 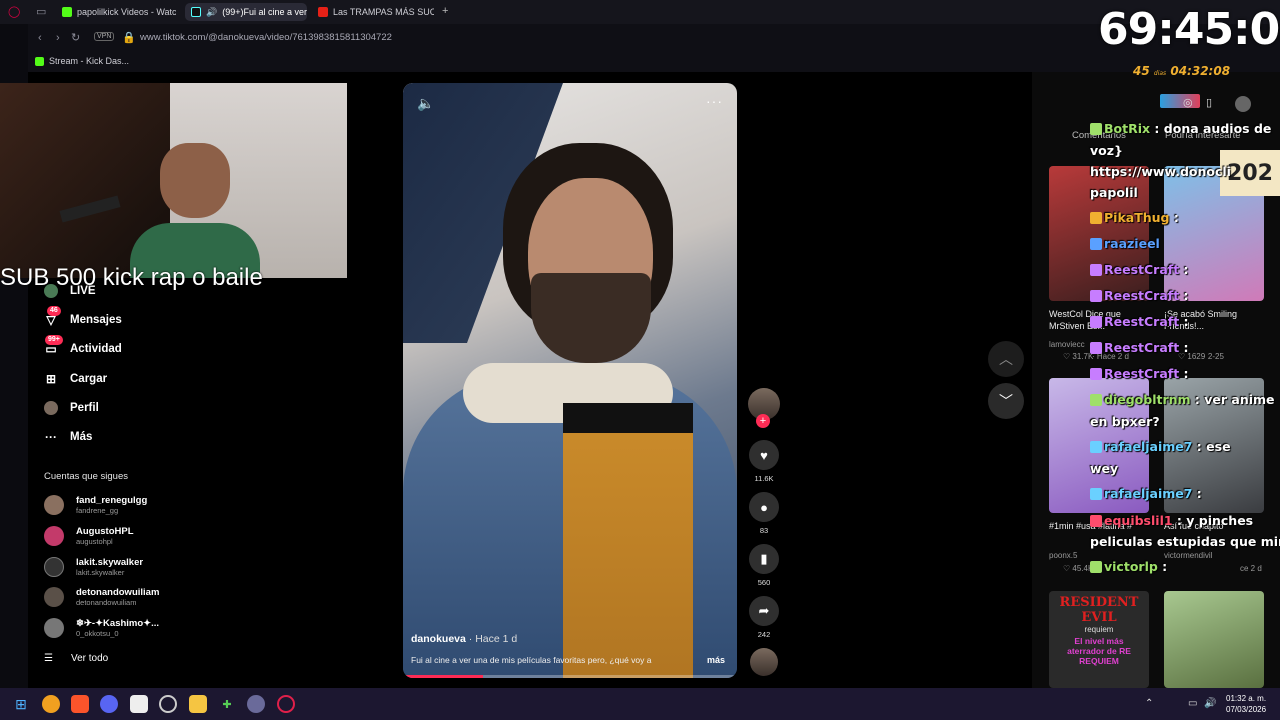 What do you see at coordinates (1128, 566) in the screenshot?
I see `chat-message: victorlp :` at bounding box center [1128, 566].